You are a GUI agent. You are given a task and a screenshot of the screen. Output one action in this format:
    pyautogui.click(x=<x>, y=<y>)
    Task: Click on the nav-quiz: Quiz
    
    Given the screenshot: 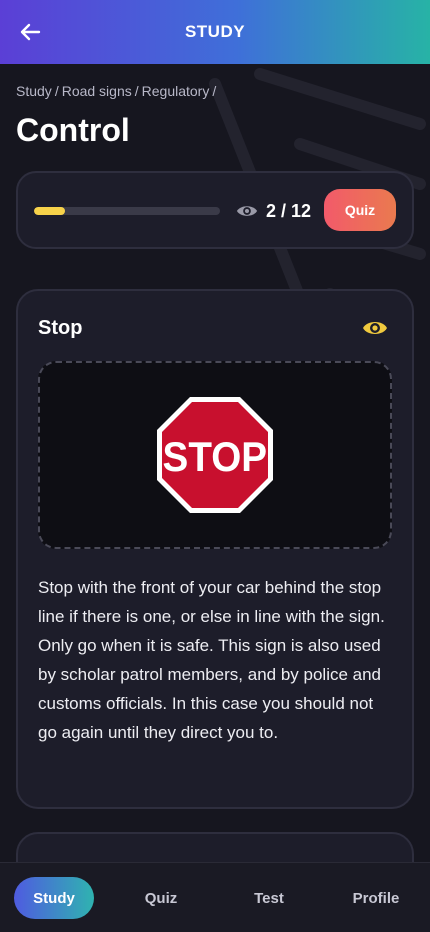 What is the action you would take?
    pyautogui.click(x=161, y=898)
    